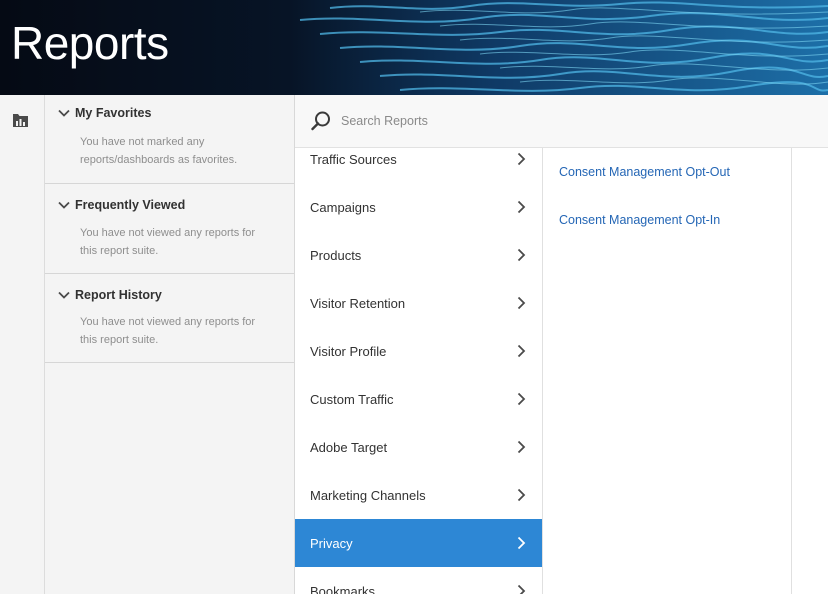 This screenshot has height=594, width=828. I want to click on section-title: My Favorites, so click(113, 113).